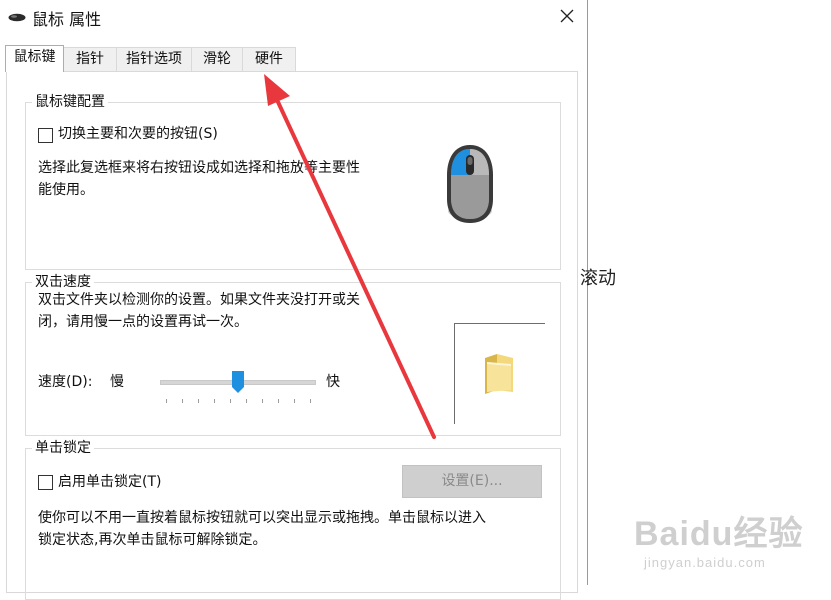  What do you see at coordinates (109, 482) in the screenshot?
I see `click-lock-label: 启用单击锁定(T)` at bounding box center [109, 482].